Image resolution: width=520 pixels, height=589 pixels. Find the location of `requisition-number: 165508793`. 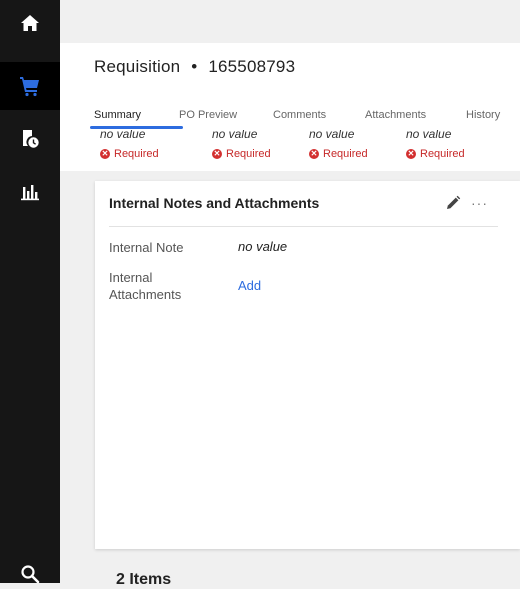

requisition-number: 165508793 is located at coordinates (252, 66).